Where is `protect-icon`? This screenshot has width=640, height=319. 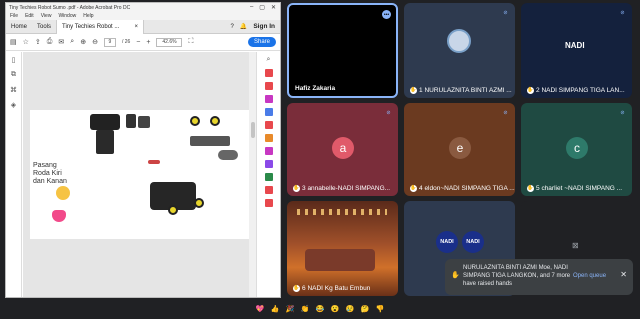 protect-icon is located at coordinates (268, 177).